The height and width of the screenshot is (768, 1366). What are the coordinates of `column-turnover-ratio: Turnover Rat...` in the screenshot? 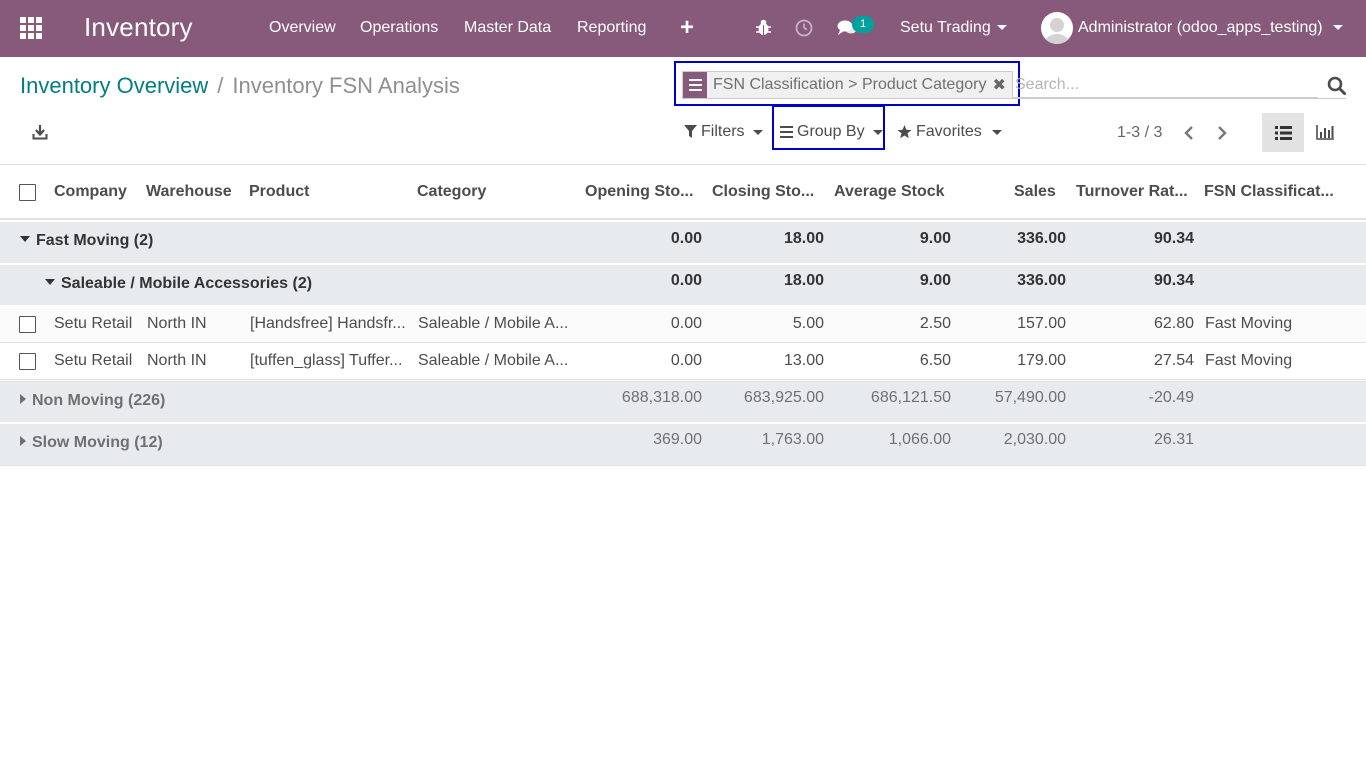 It's located at (1132, 192).